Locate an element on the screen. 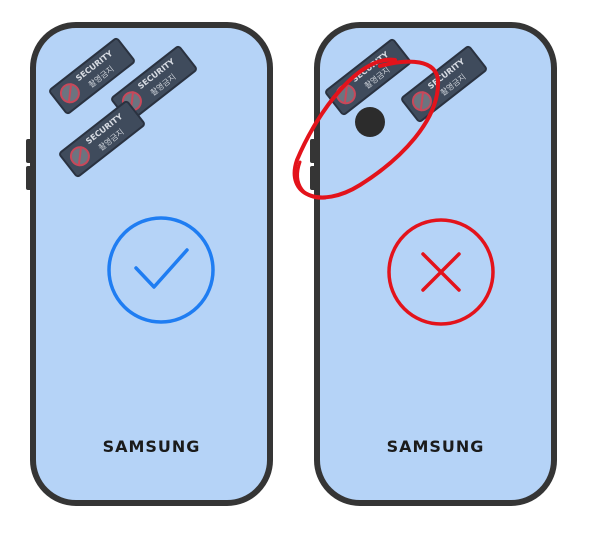 This screenshot has height=534, width=592. camera-lens is located at coordinates (370, 122).